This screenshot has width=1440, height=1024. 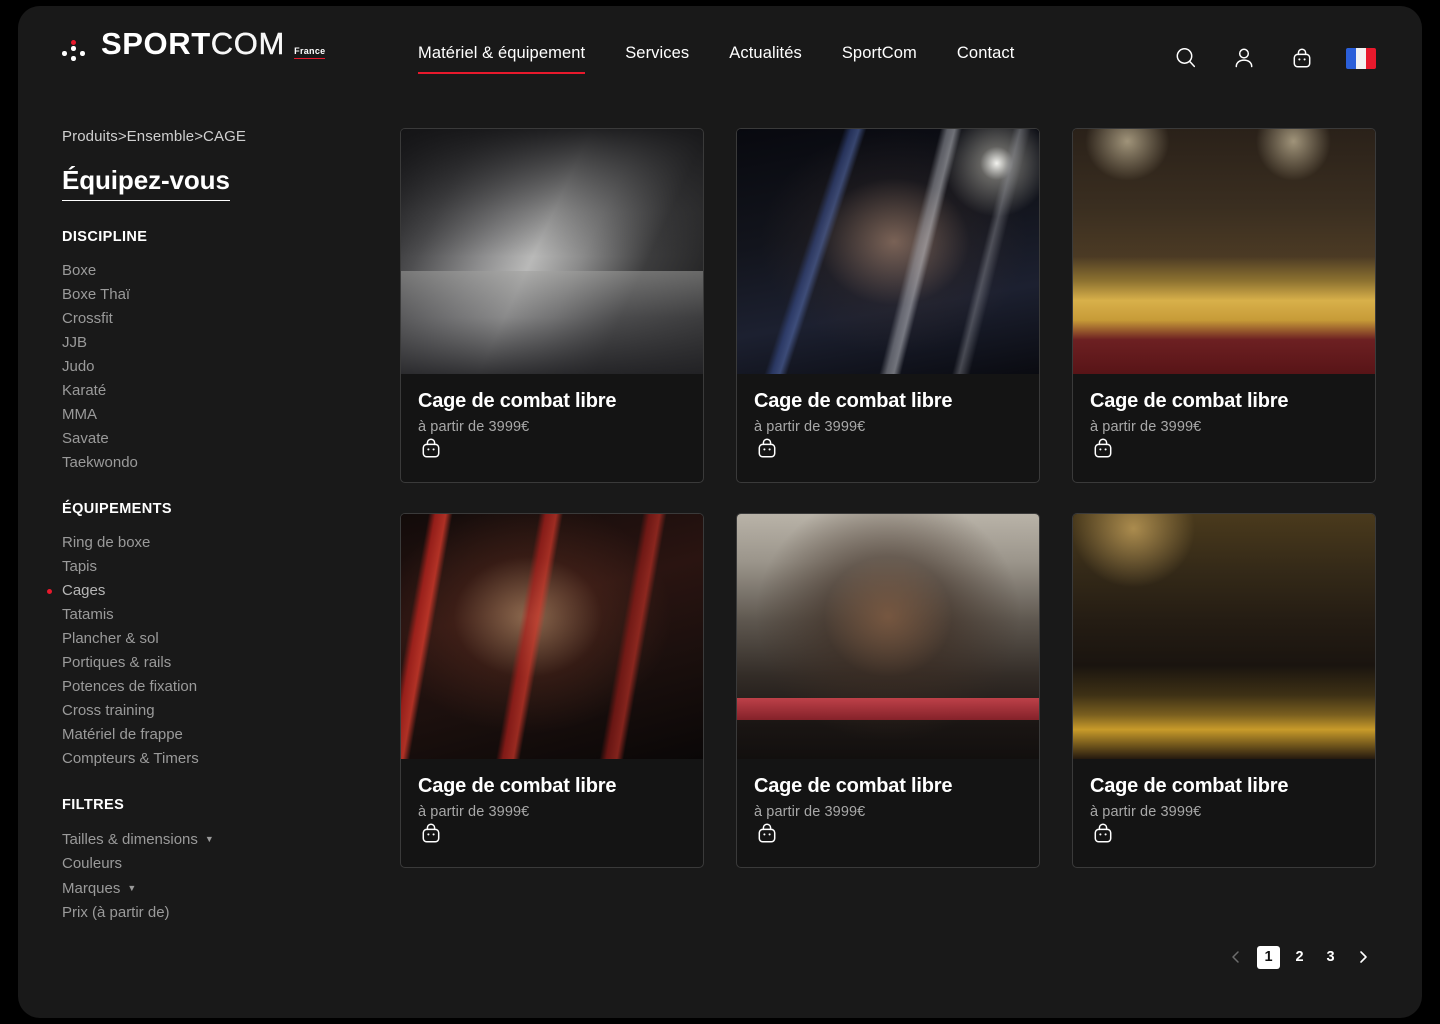 What do you see at coordinates (310, 53) in the screenshot?
I see `brand-subtitle: France` at bounding box center [310, 53].